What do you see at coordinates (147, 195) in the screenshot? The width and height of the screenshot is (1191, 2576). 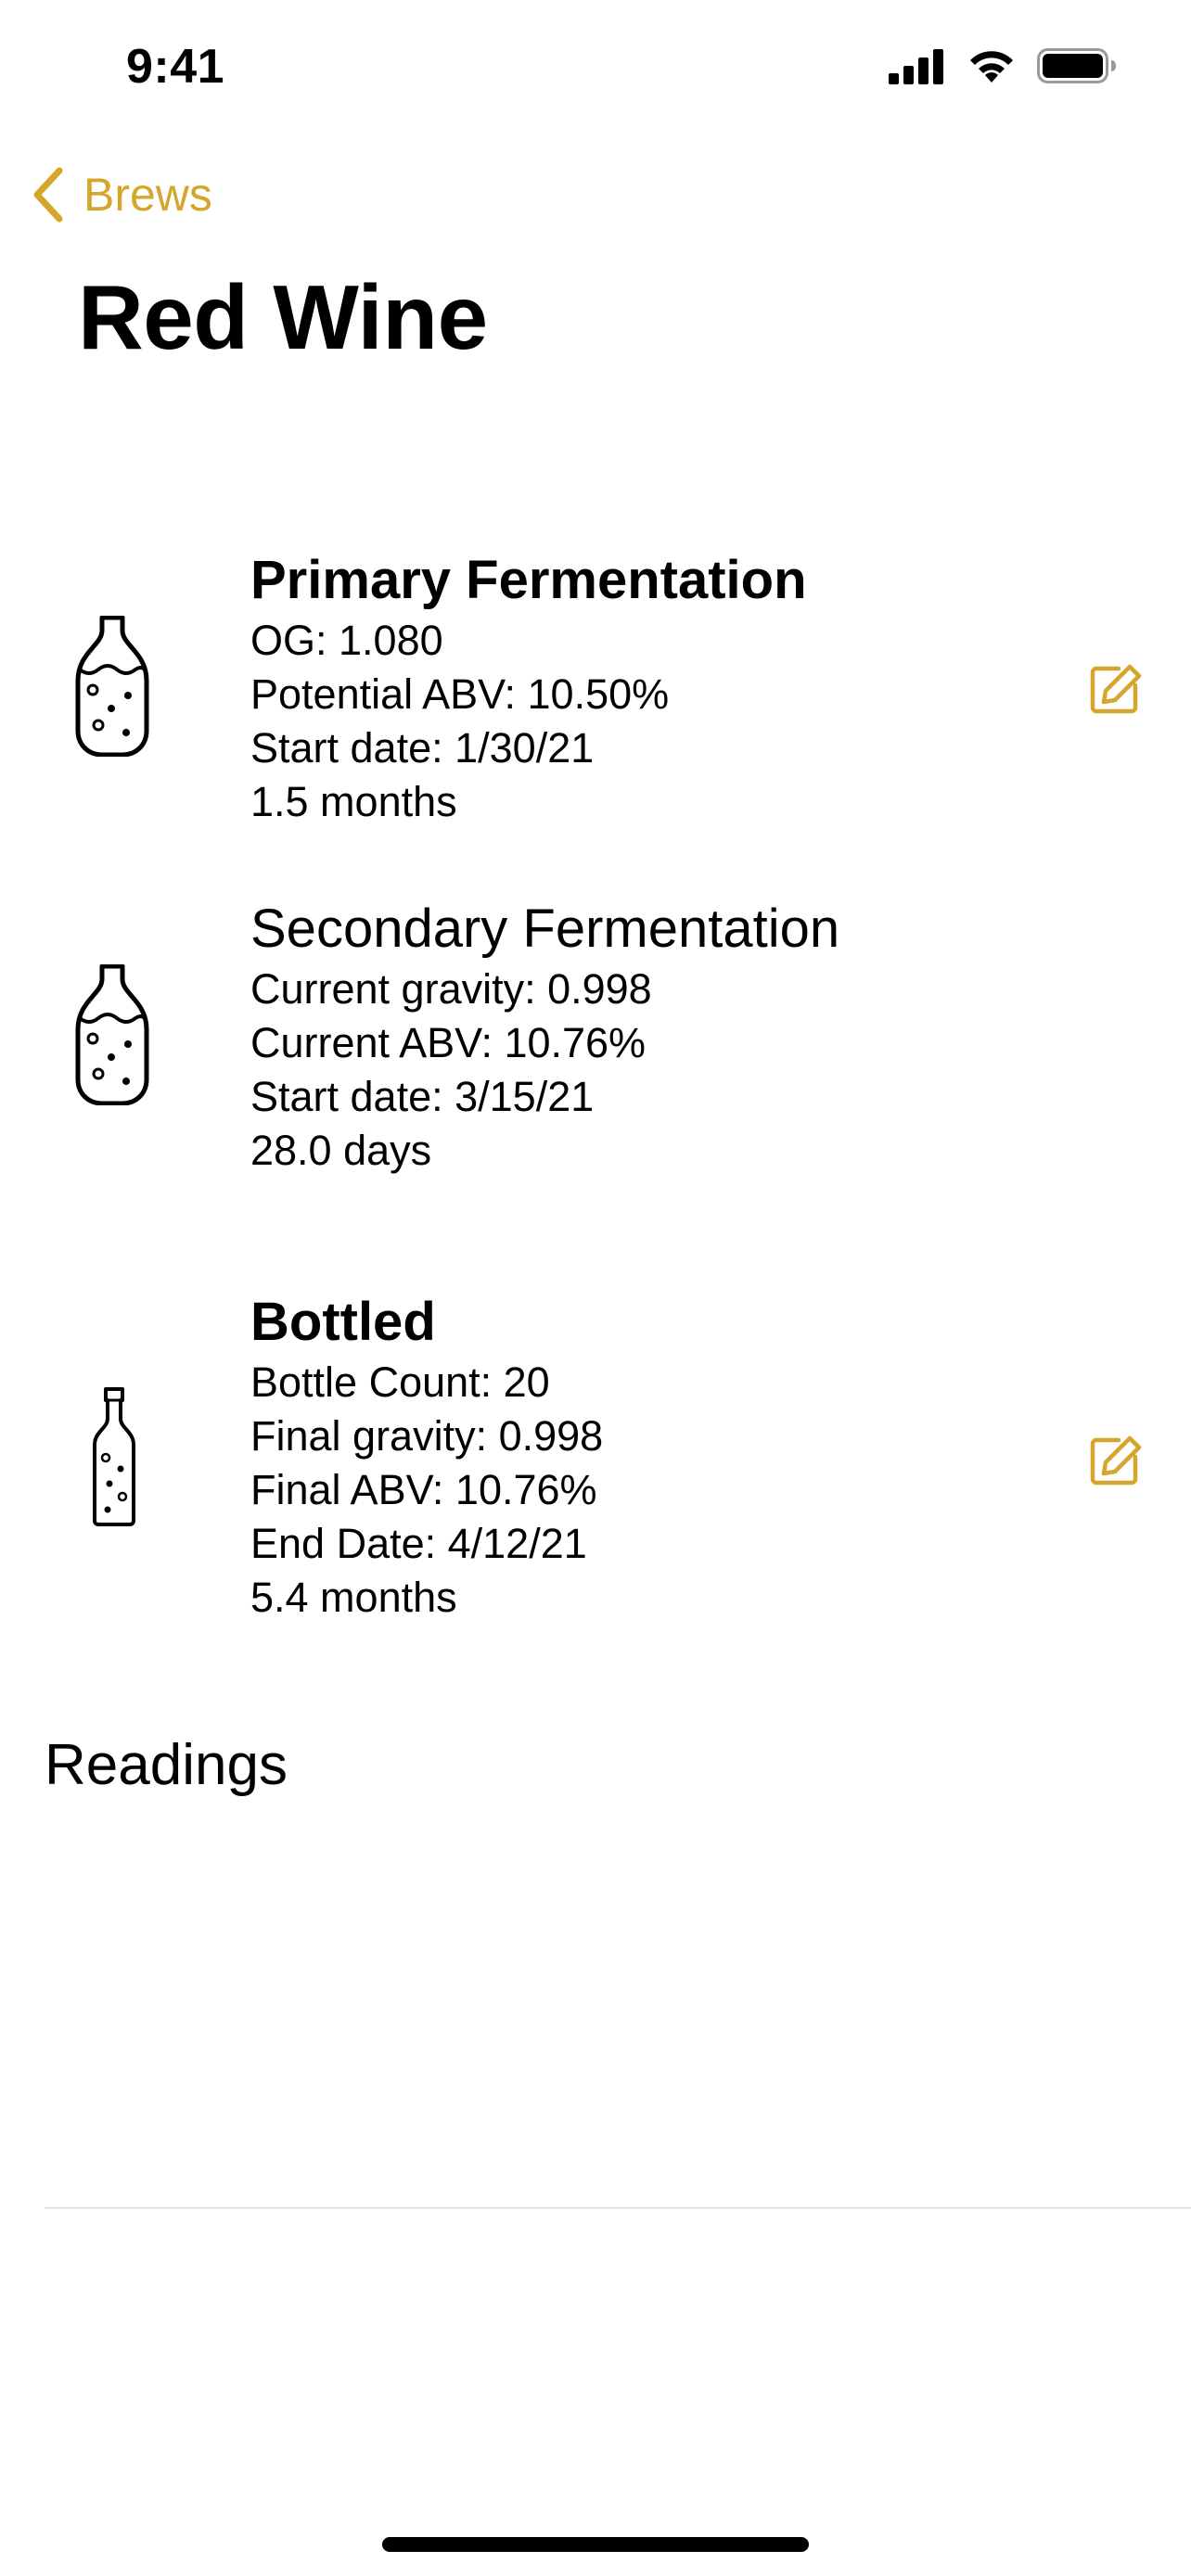 I see `back-label: Brews` at bounding box center [147, 195].